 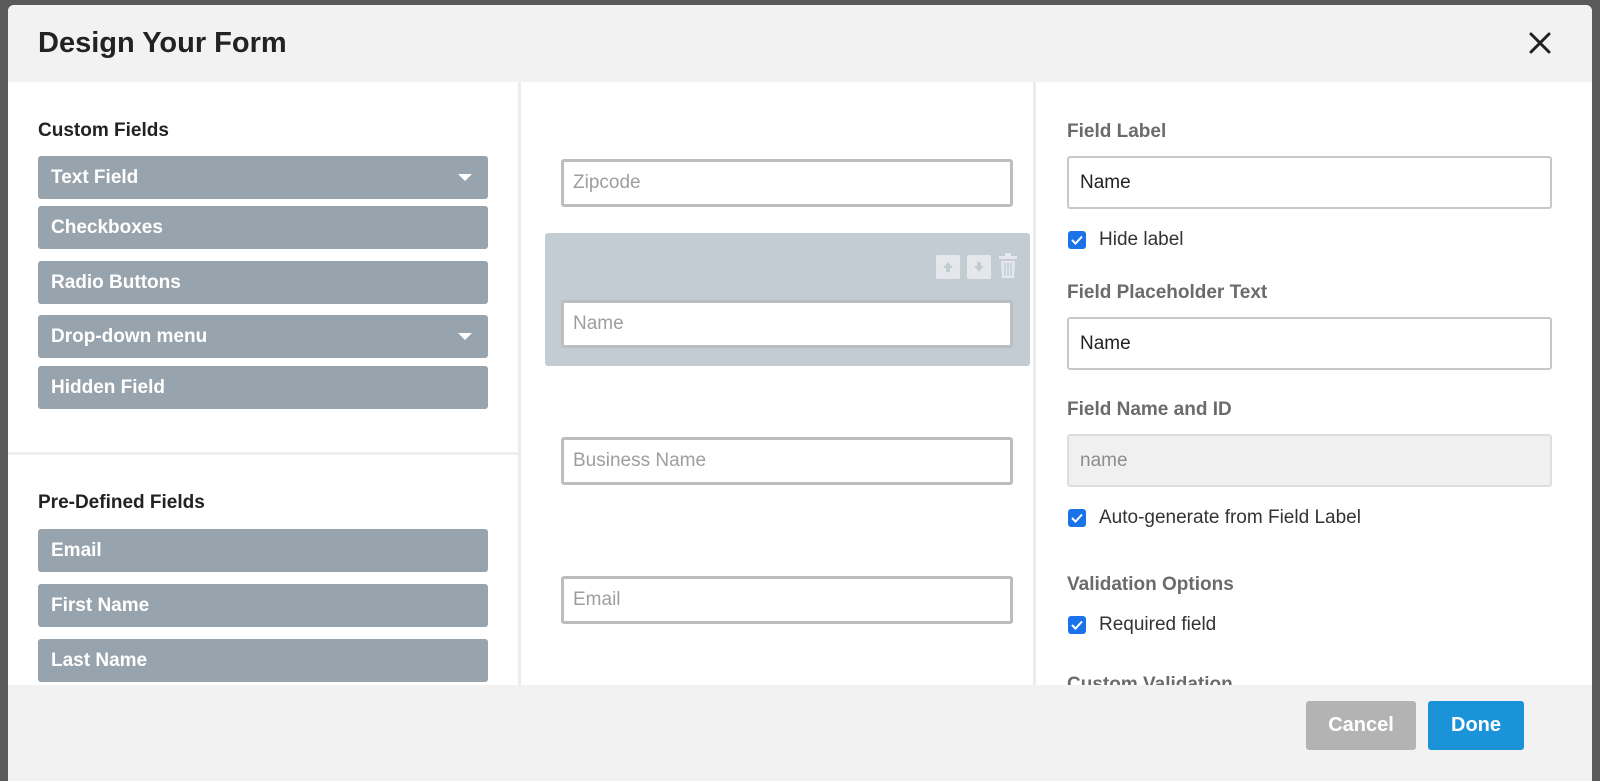 I want to click on placeholder-text-heading: Field Placeholder Text, so click(x=1167, y=292).